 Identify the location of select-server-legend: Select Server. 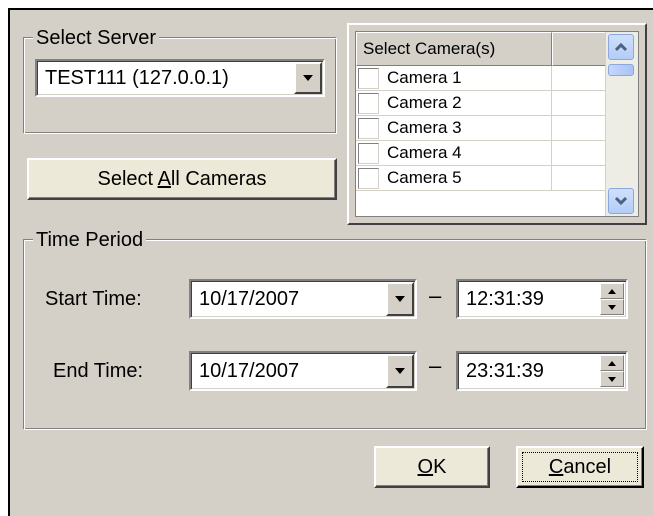
(96, 38).